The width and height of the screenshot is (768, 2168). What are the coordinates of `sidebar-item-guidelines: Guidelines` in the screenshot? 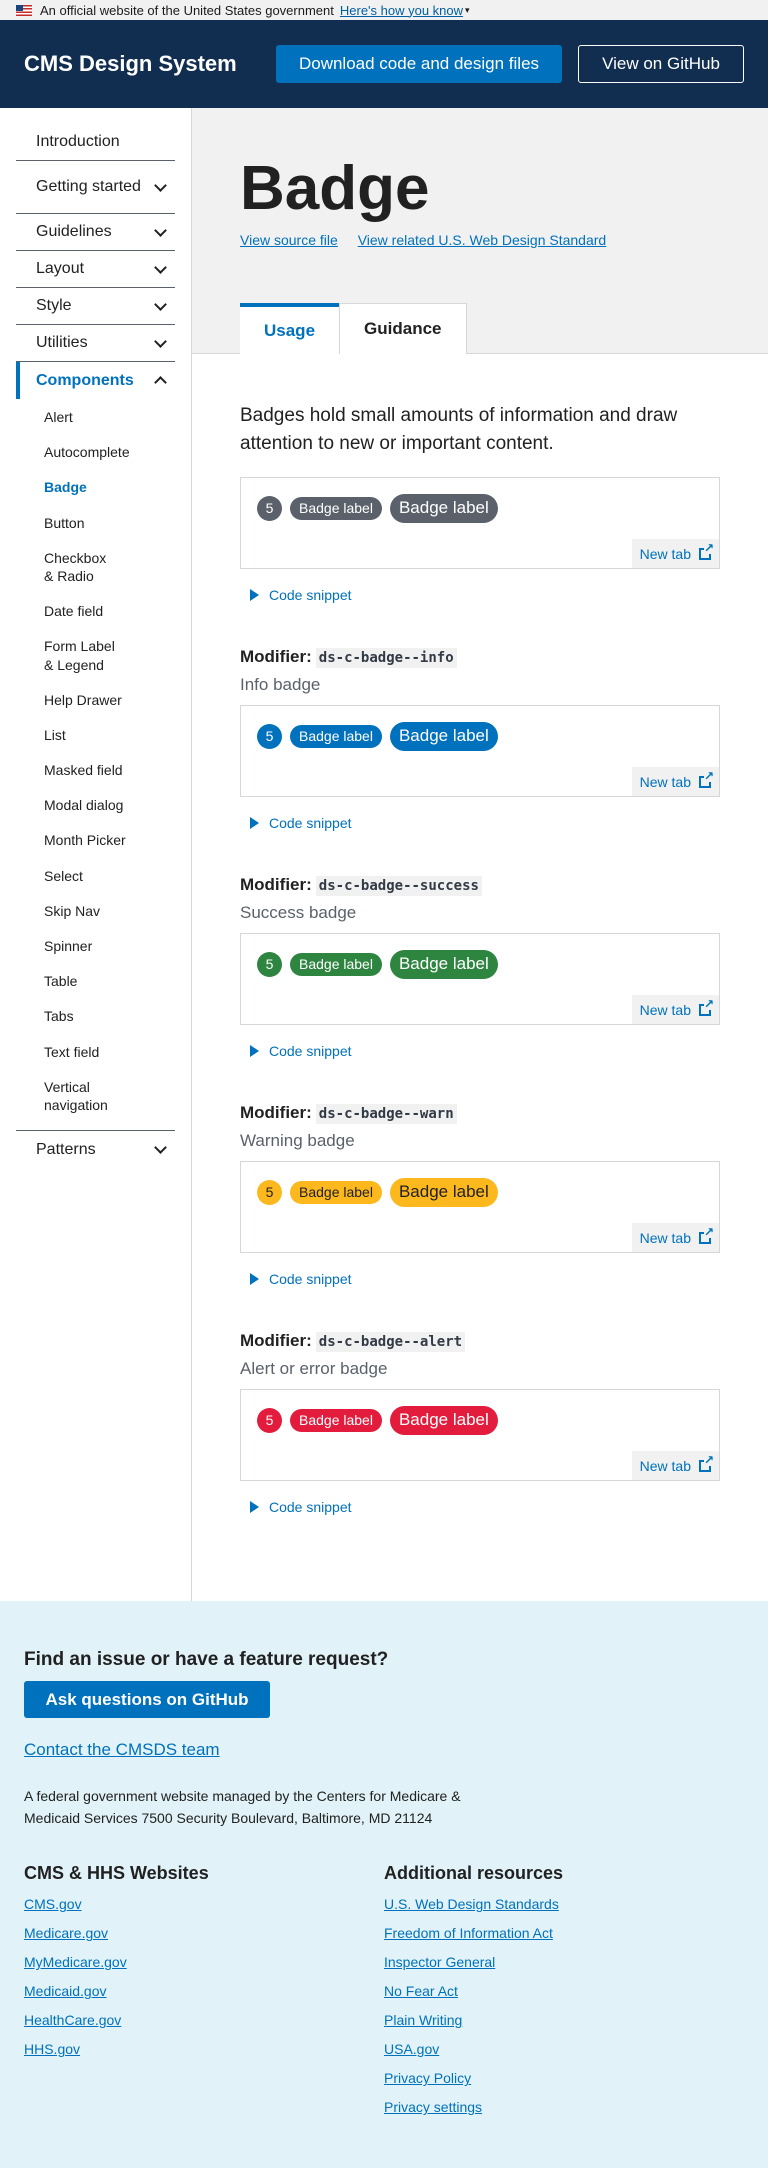 It's located at (95, 232).